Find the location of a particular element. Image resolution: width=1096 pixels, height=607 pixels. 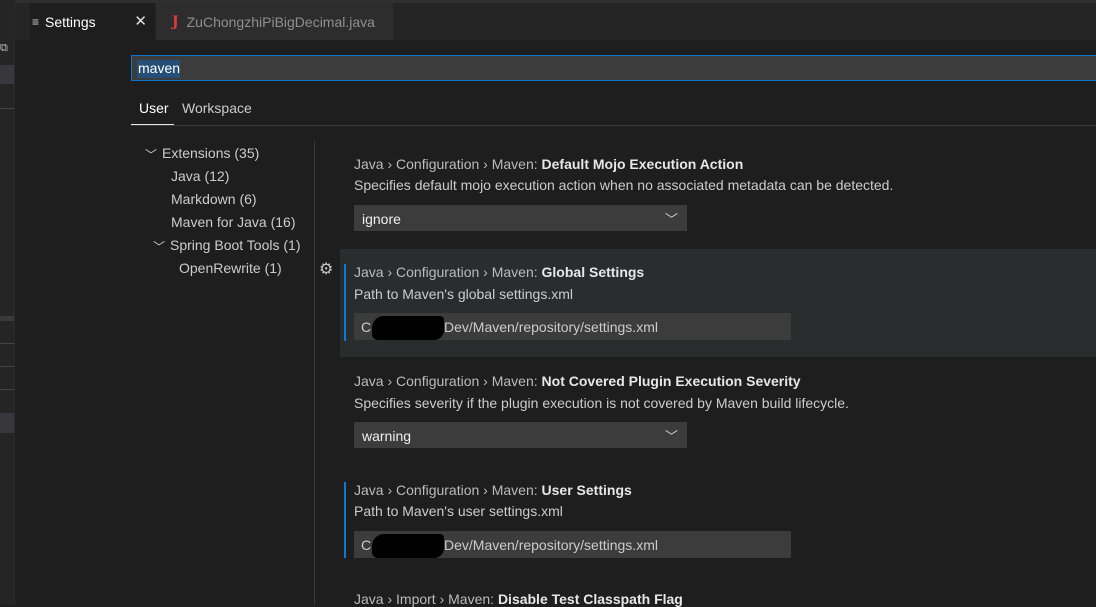

scope-divider is located at coordinates (613, 125).